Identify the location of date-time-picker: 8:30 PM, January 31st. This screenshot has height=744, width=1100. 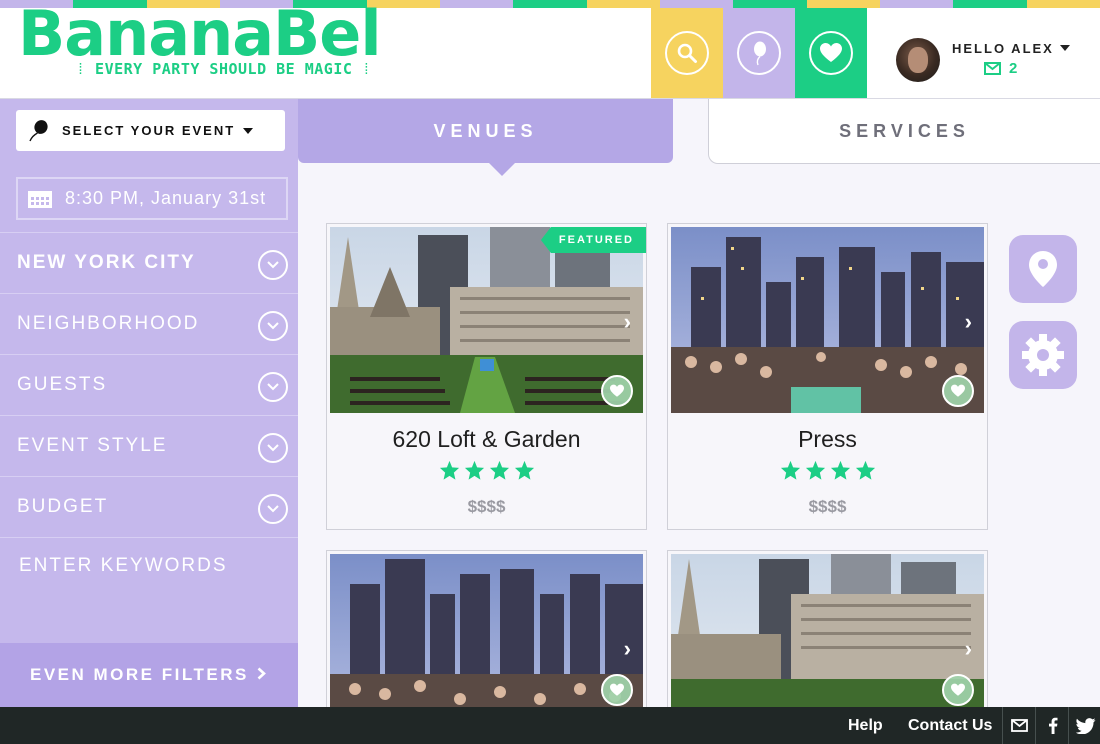
(152, 198).